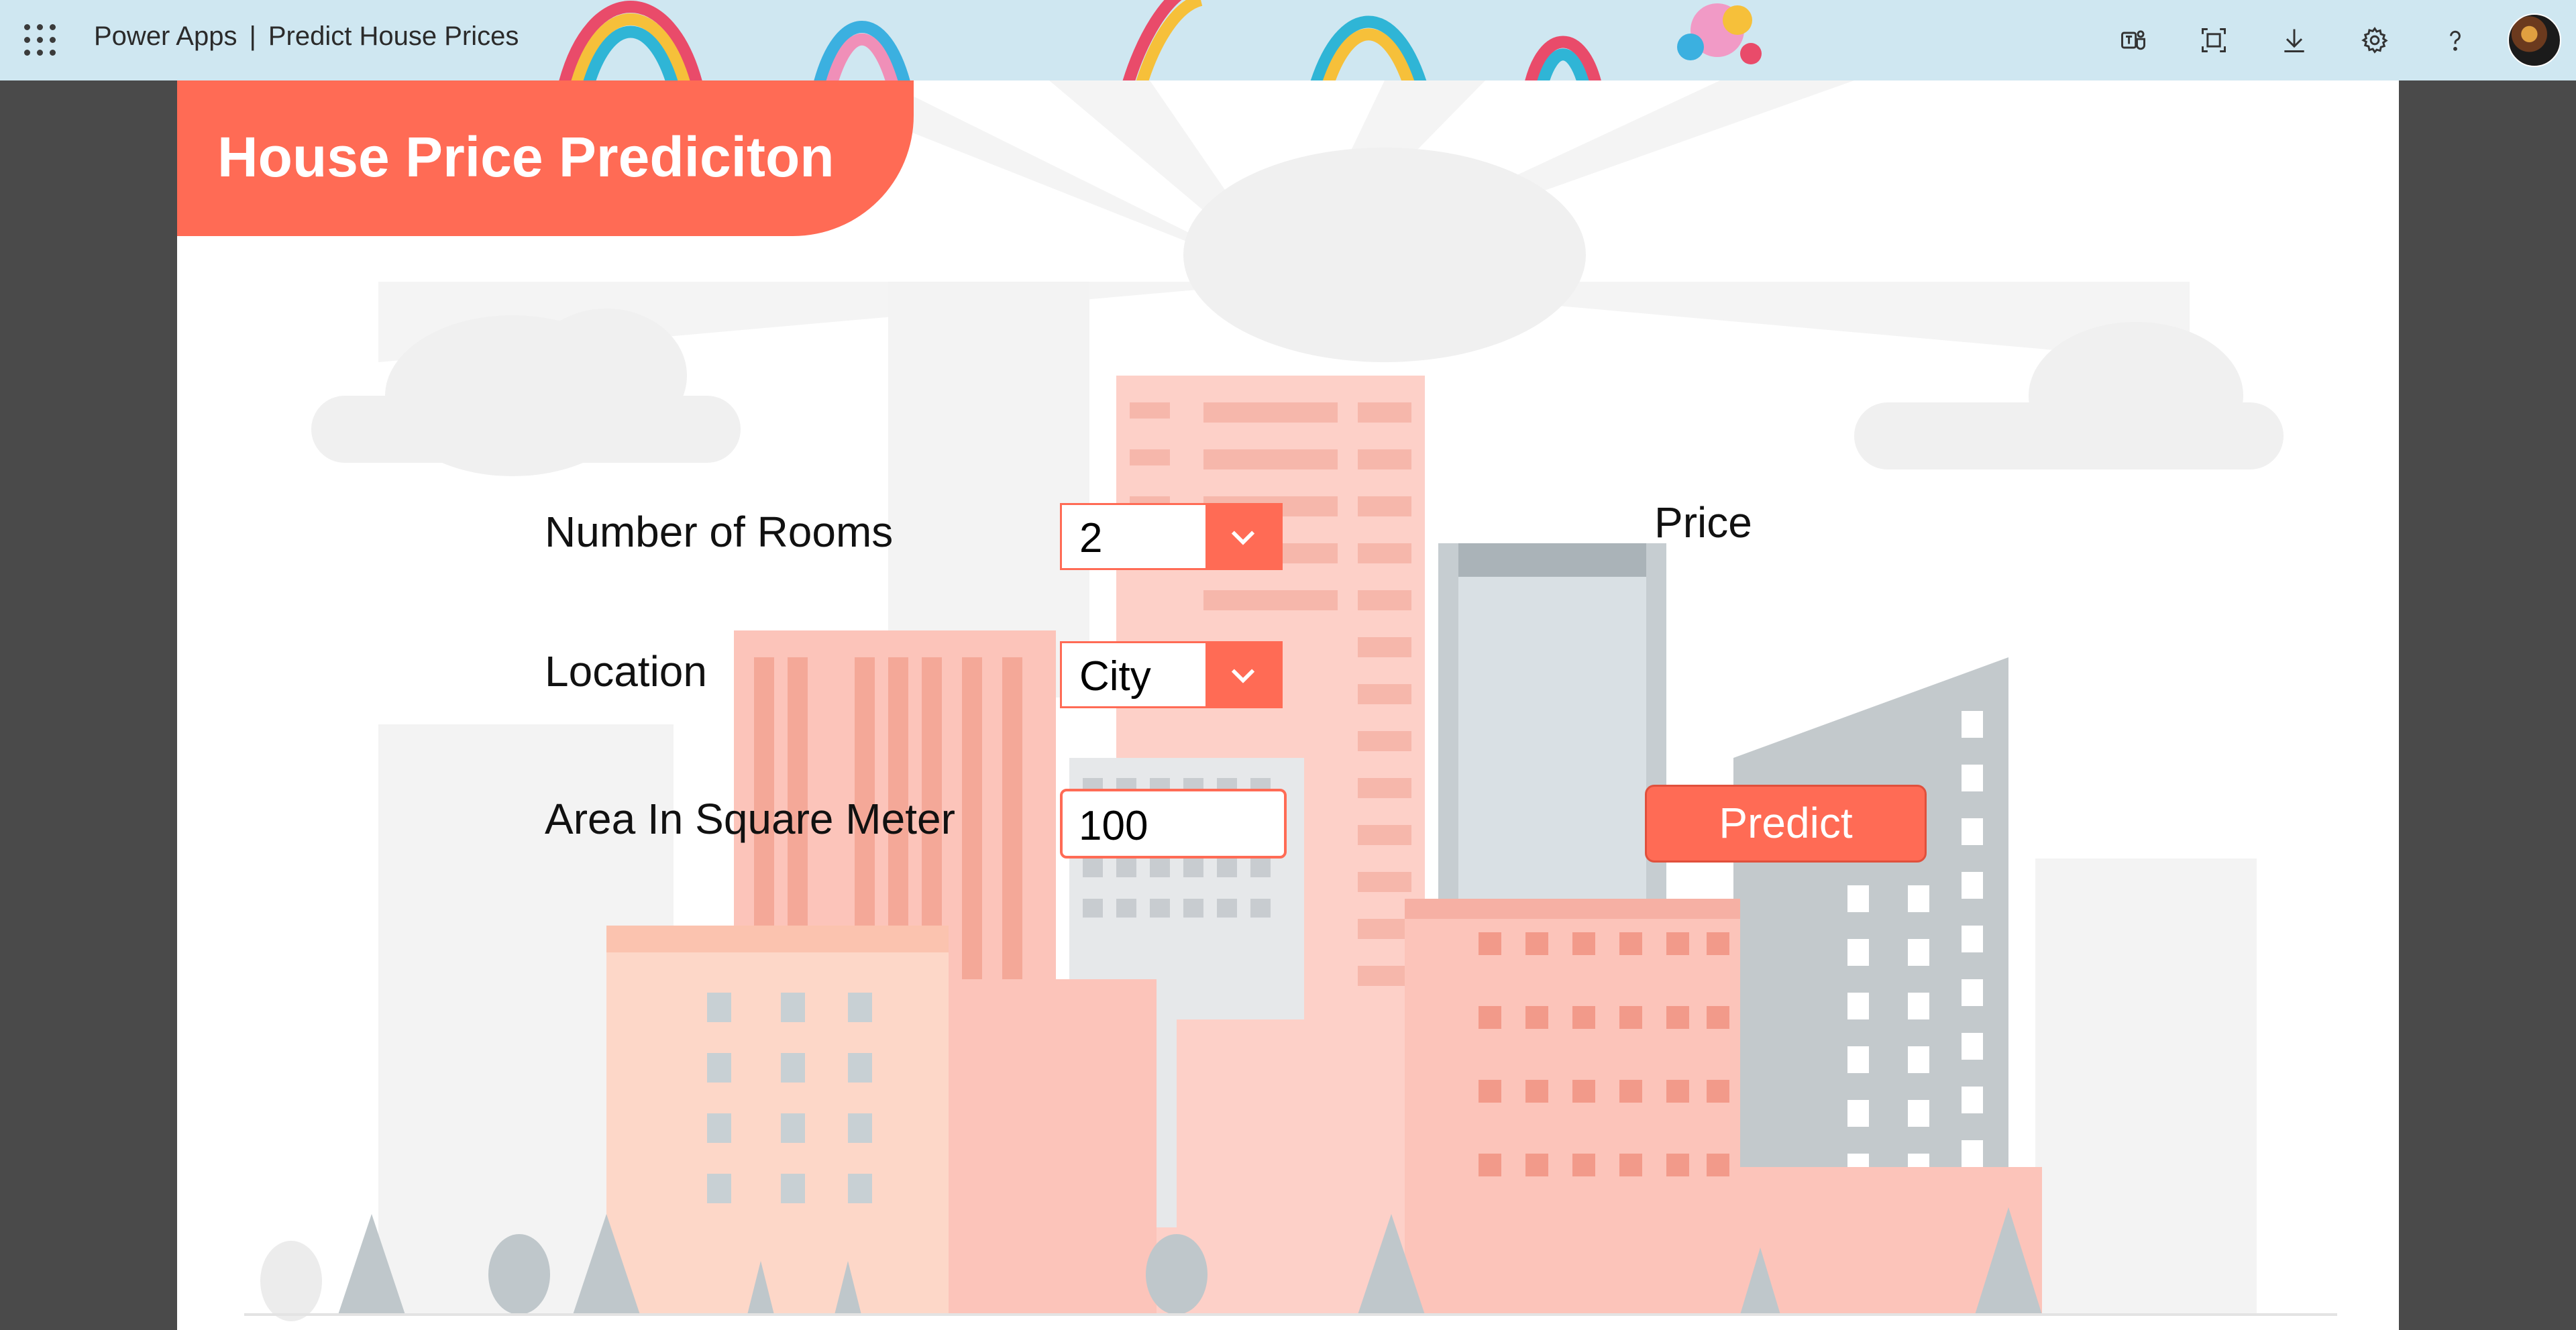 The image size is (2576, 1330). Describe the element at coordinates (1786, 824) in the screenshot. I see `predict-button: Predict` at that location.